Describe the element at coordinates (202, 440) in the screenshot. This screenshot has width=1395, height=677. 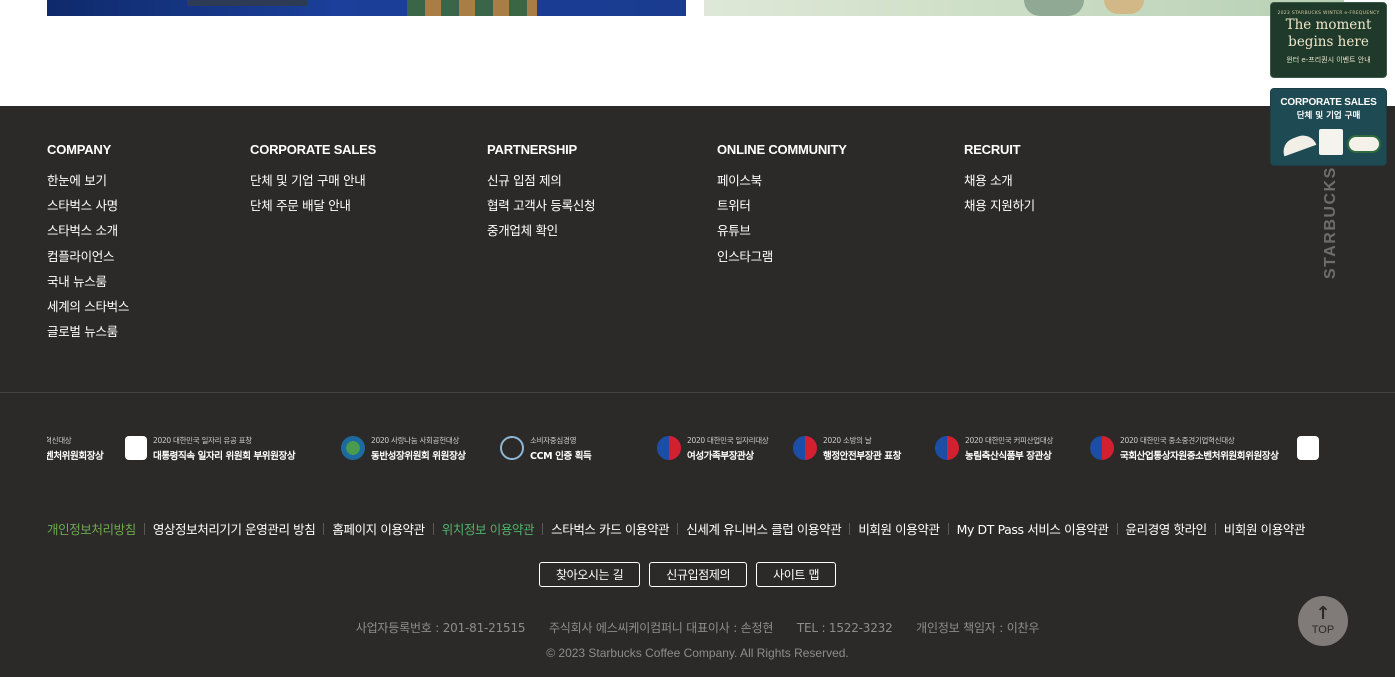
I see `award-caption: 2020 대한민국 일자리 유공 표창` at that location.